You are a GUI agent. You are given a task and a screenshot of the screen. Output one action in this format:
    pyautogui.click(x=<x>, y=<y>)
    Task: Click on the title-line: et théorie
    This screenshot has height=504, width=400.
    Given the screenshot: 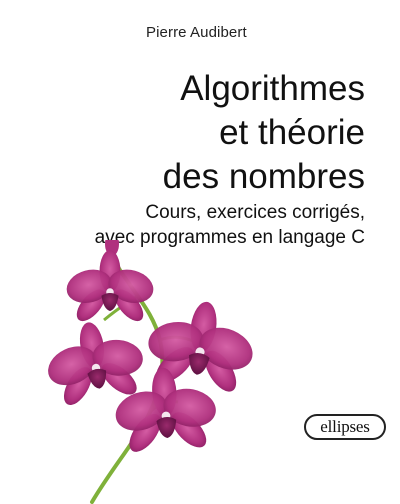 What is the action you would take?
    pyautogui.click(x=292, y=132)
    